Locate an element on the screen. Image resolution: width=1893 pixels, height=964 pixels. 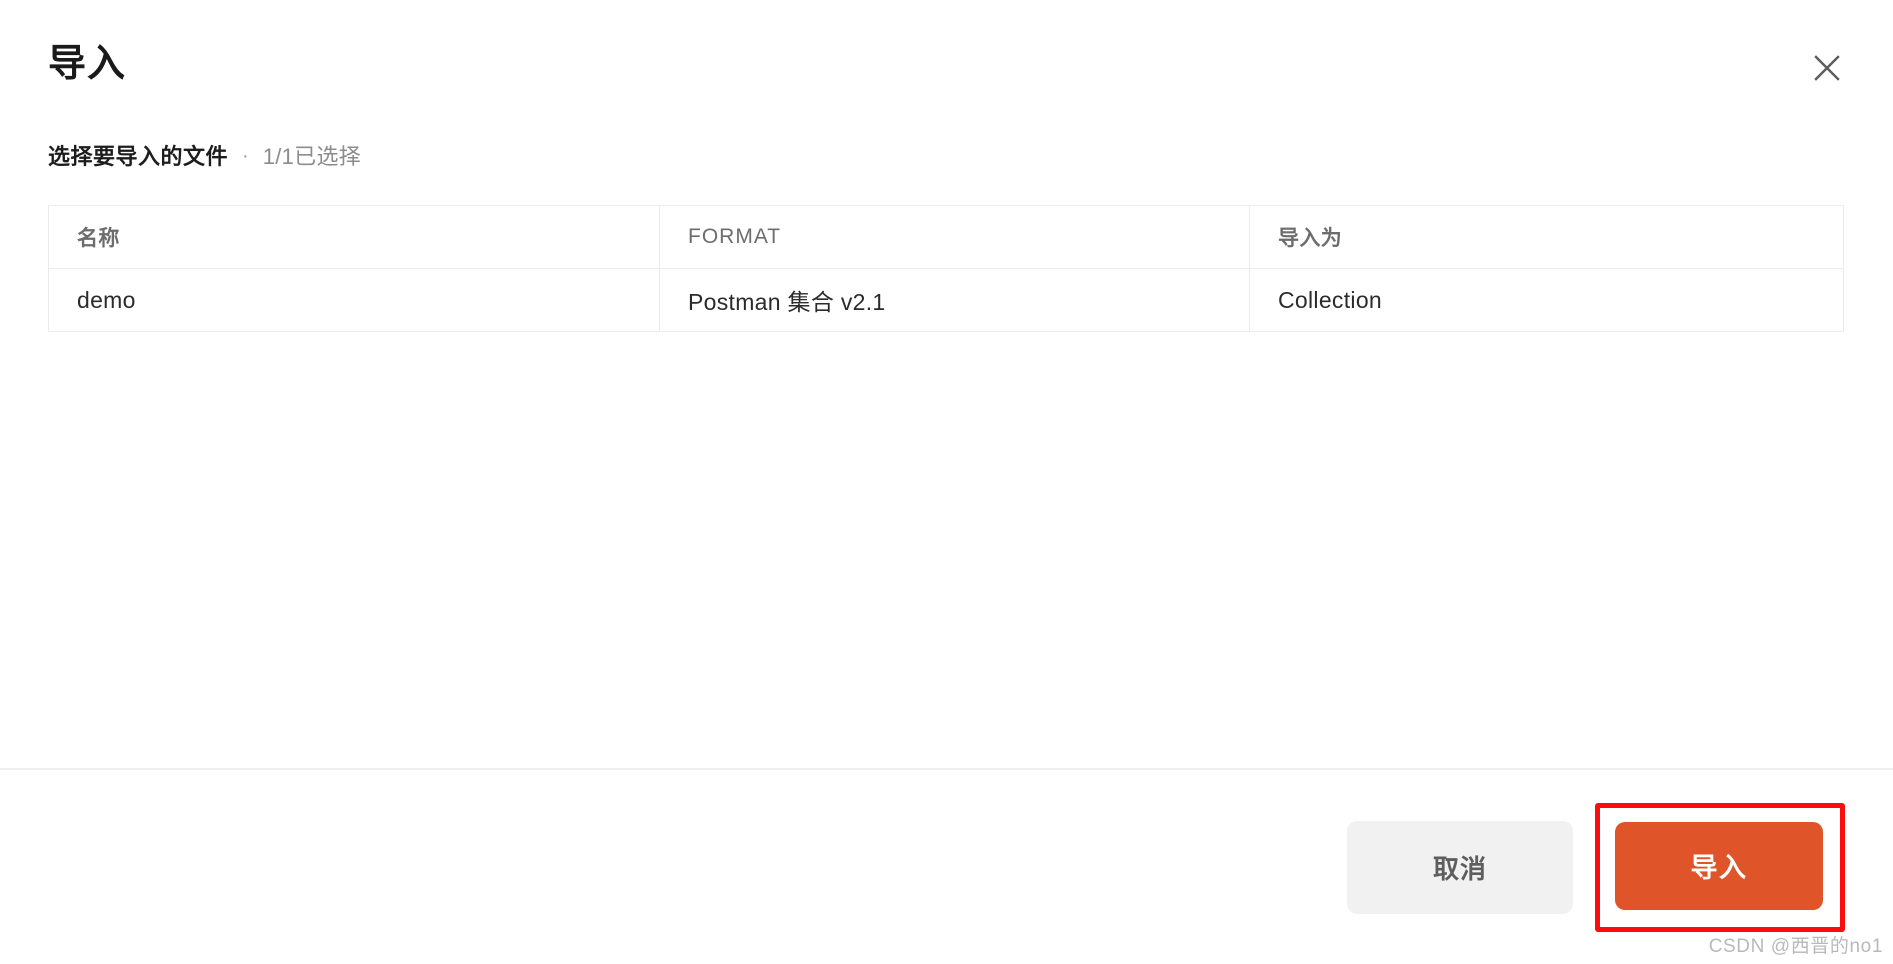
page-title: 导入 is located at coordinates (87, 64).